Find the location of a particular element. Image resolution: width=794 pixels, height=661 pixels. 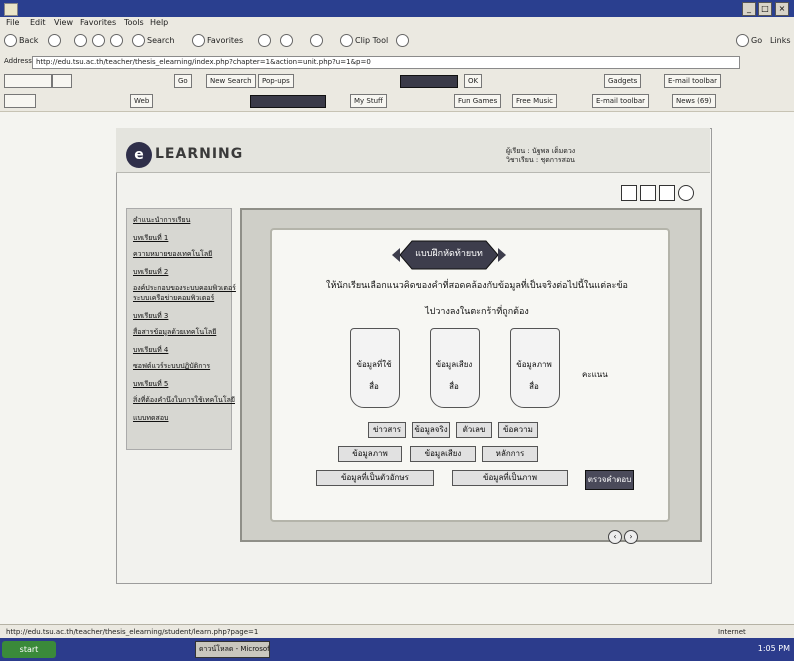

menu-bar: File Edit View Favorites Tools Help is located at coordinates (397, 24).